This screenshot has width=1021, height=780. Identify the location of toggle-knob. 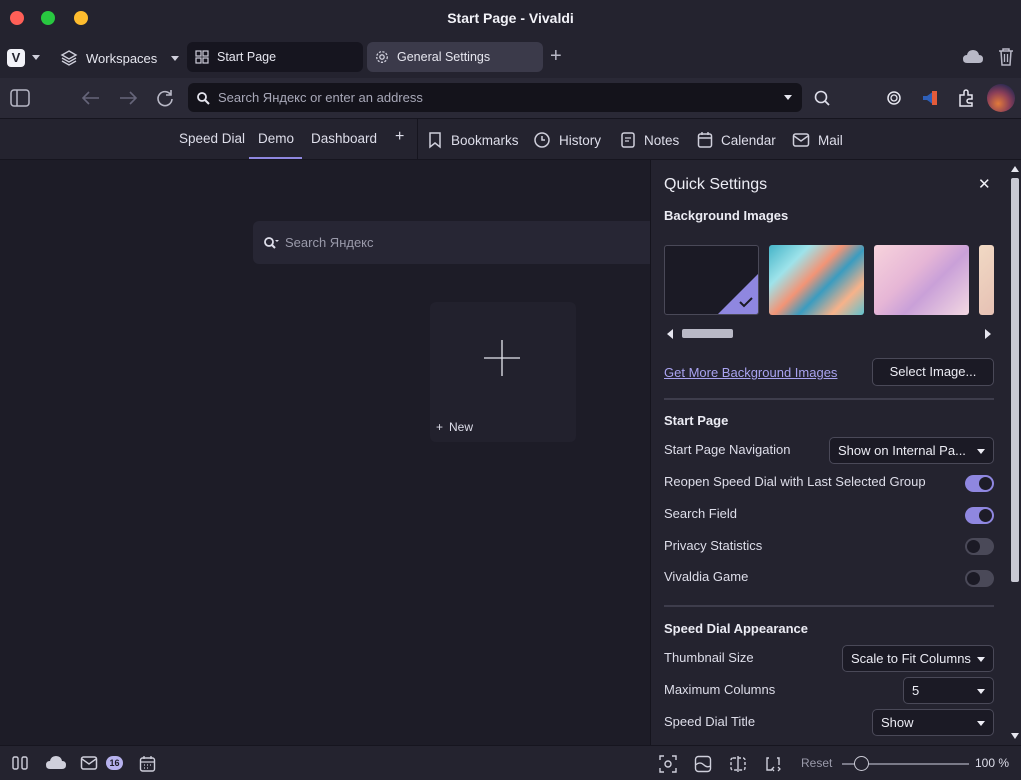
(973, 578).